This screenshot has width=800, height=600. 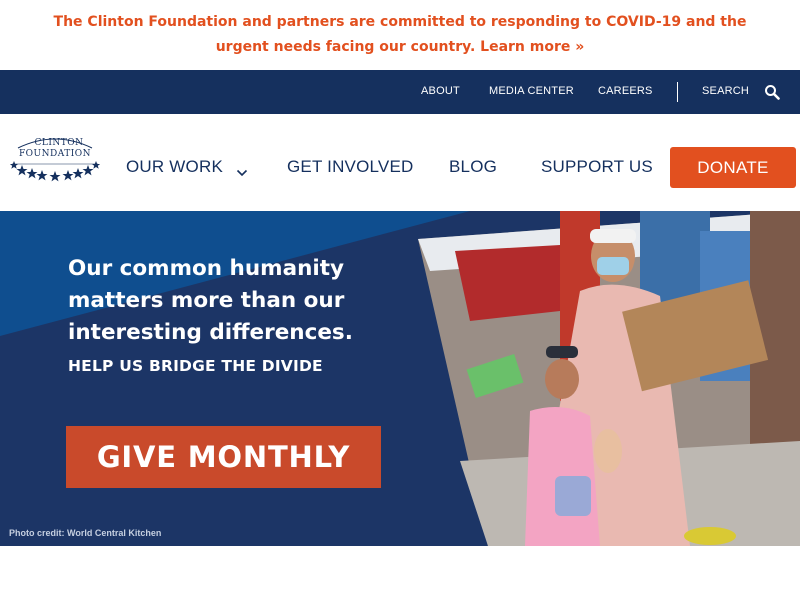 What do you see at coordinates (677, 92) in the screenshot?
I see `utility-divider` at bounding box center [677, 92].